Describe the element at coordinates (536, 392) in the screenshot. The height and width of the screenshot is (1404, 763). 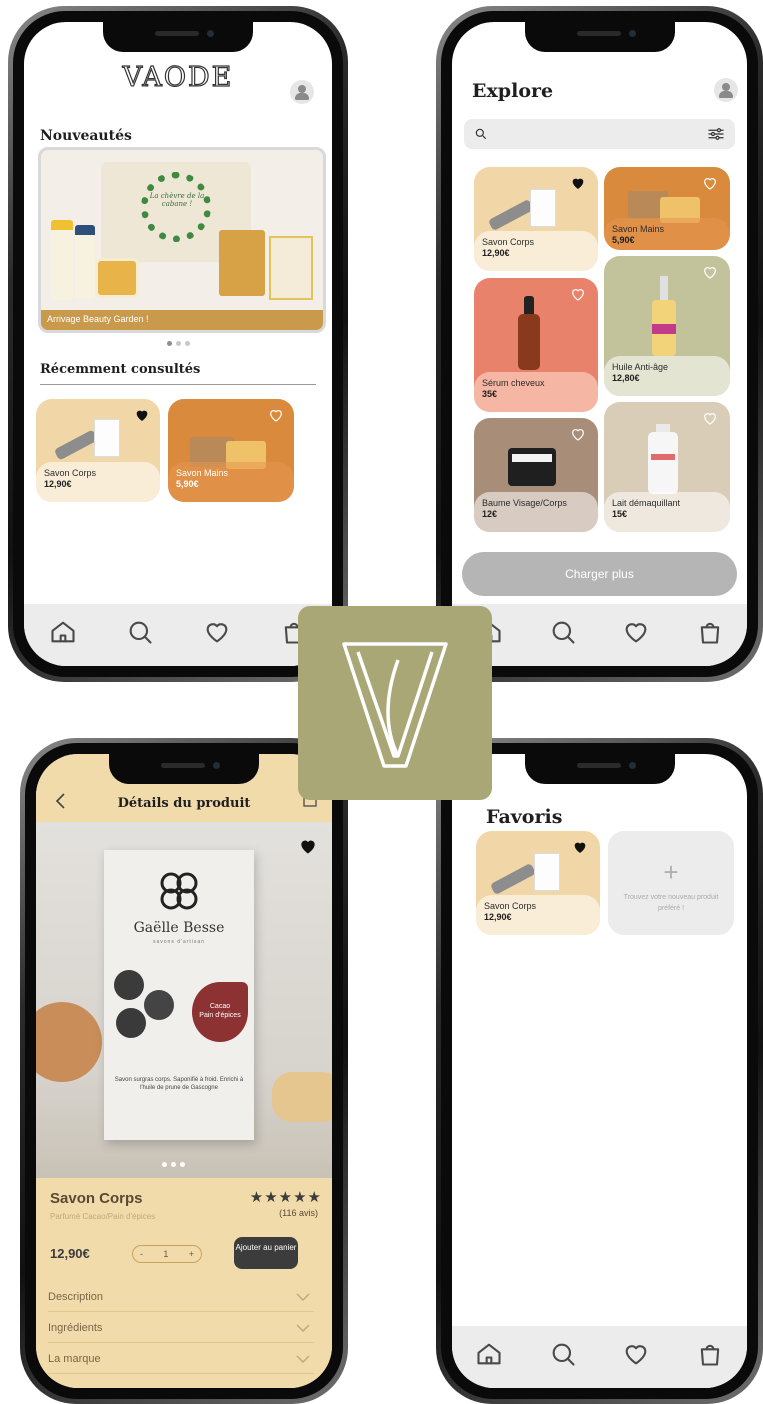
I see `product-label: Sérum cheveux 35€` at that location.